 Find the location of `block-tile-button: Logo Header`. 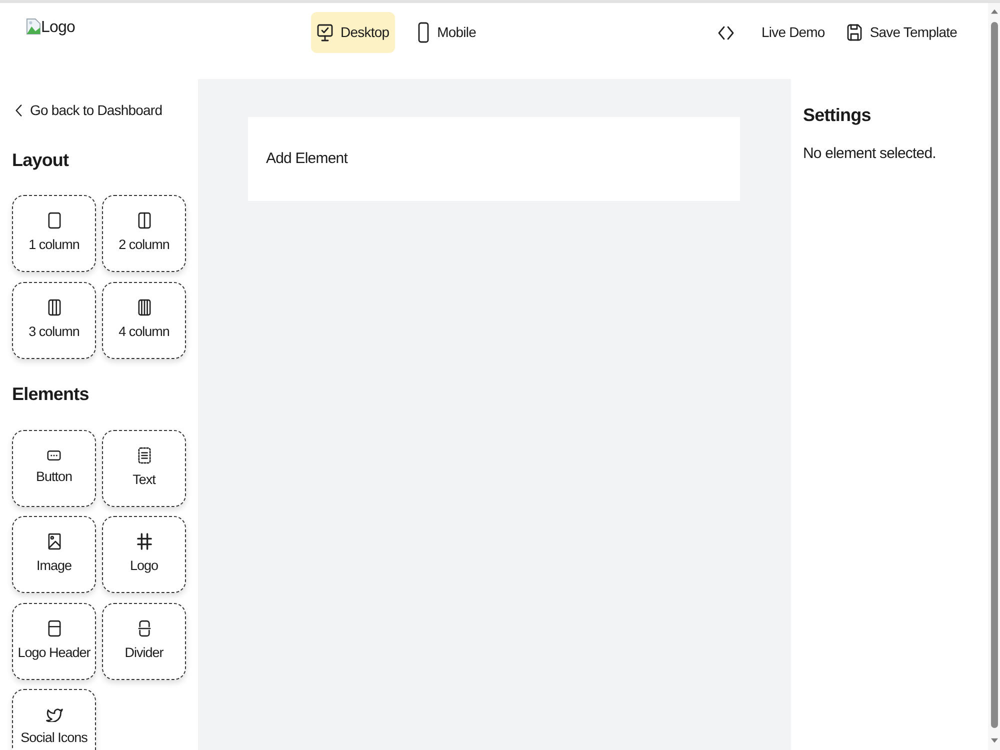

block-tile-button: Logo Header is located at coordinates (54, 641).